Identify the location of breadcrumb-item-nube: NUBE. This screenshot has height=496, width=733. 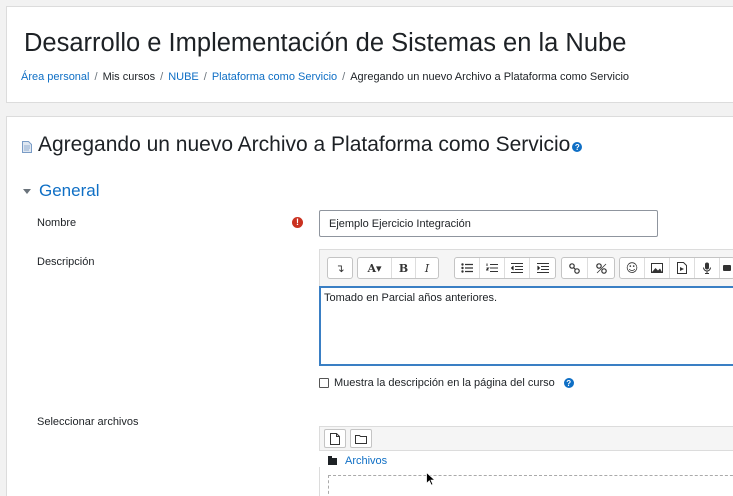
(183, 77).